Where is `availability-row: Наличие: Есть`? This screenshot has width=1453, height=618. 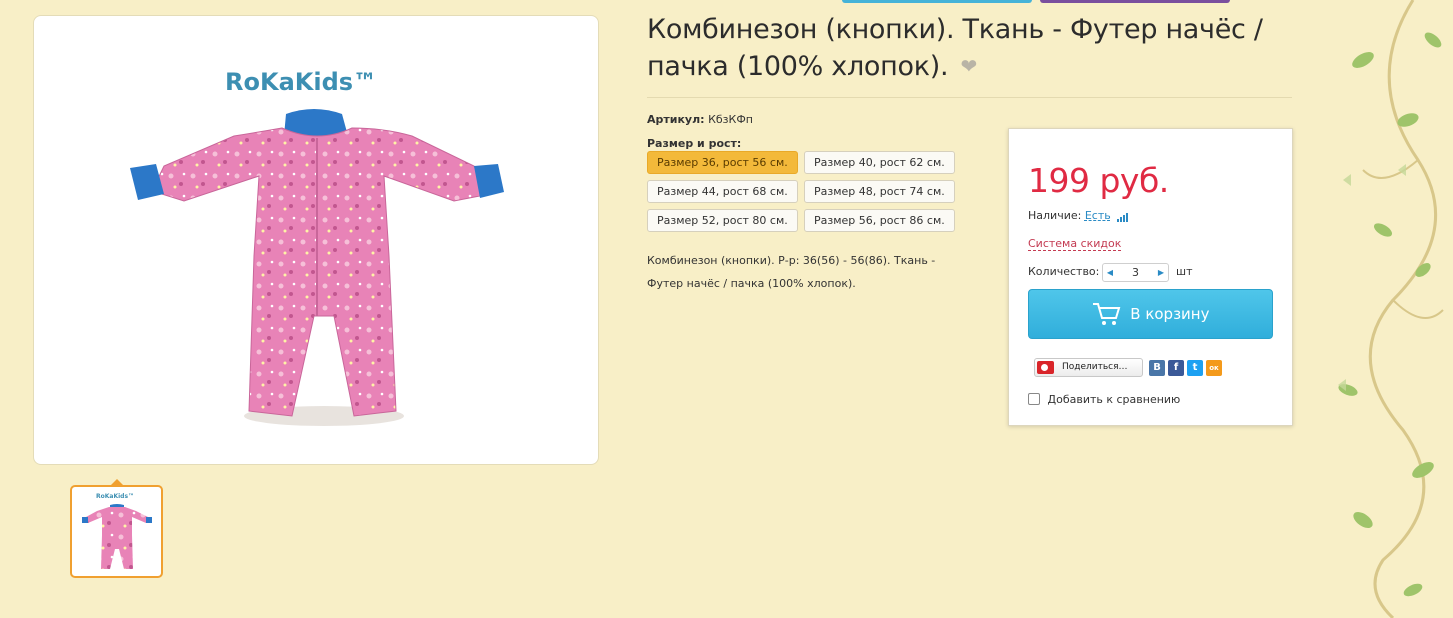
availability-row: Наличие: Есть is located at coordinates (1078, 215).